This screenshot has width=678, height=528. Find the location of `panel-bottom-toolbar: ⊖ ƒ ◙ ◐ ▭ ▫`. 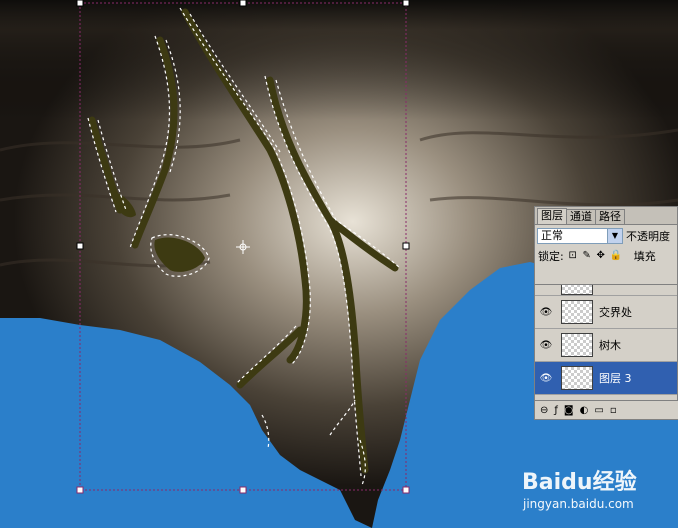

panel-bottom-toolbar: ⊖ ƒ ◙ ◐ ▭ ▫ is located at coordinates (606, 409).